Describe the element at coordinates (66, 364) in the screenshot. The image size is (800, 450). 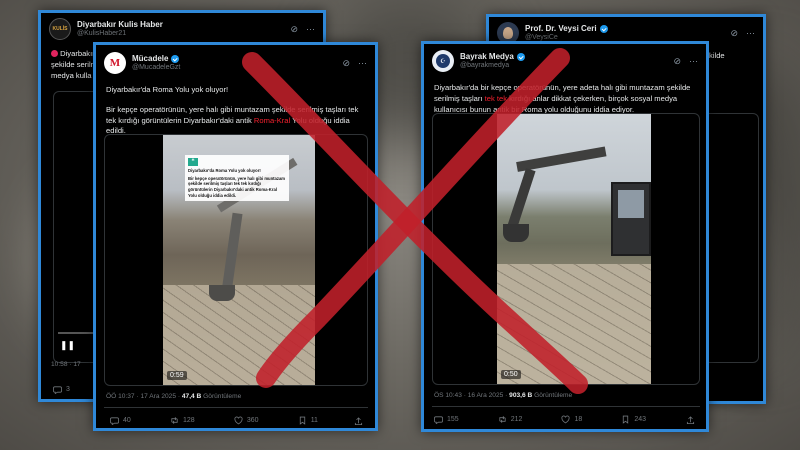
I see `tweet-time: 10:58 · 17` at that location.